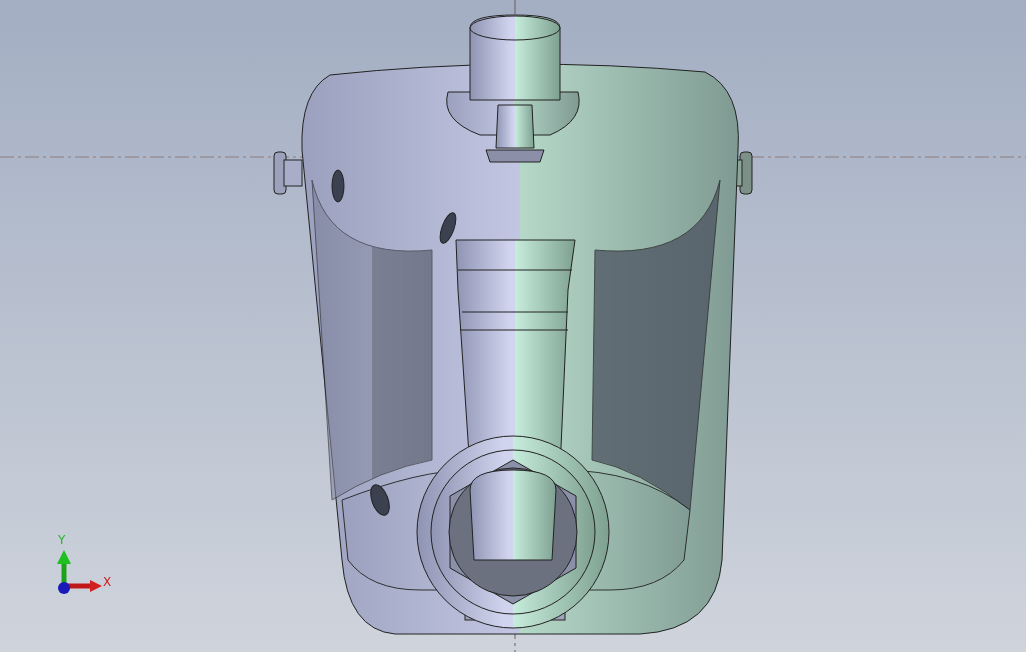 The width and height of the screenshot is (1026, 652). I want to click on axis-triad-icon, so click(79, 572).